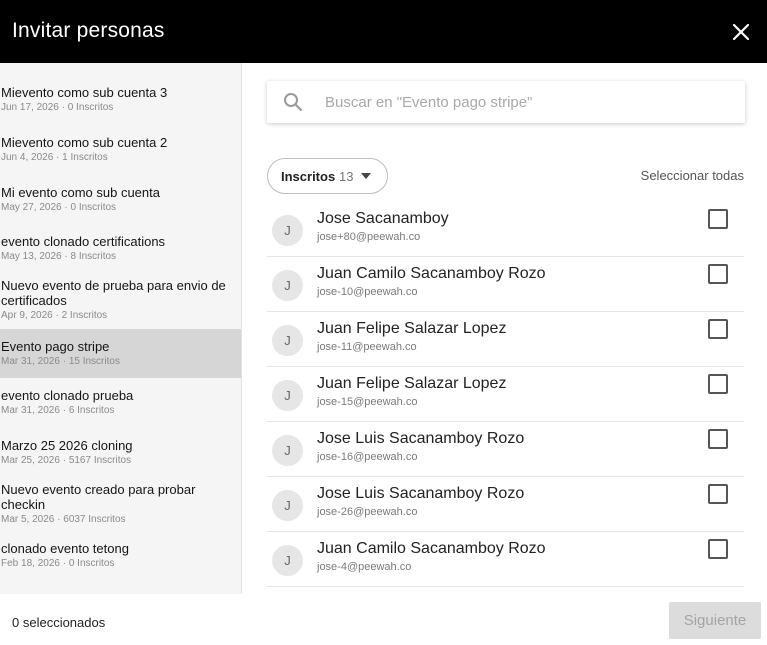 Image resolution: width=767 pixels, height=645 pixels. I want to click on search-input, so click(530, 102).